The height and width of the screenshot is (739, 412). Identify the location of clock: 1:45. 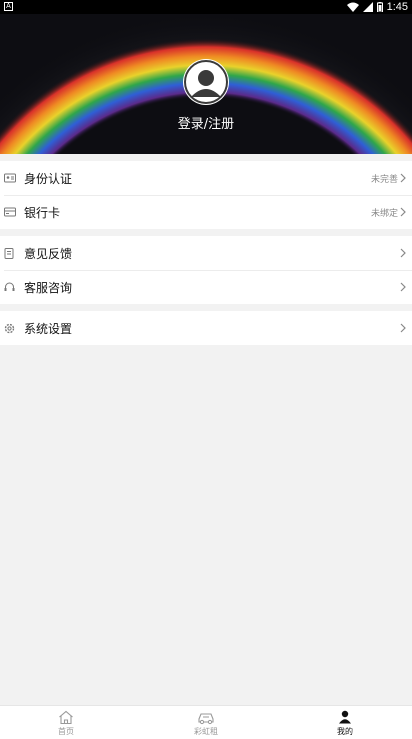
(397, 7).